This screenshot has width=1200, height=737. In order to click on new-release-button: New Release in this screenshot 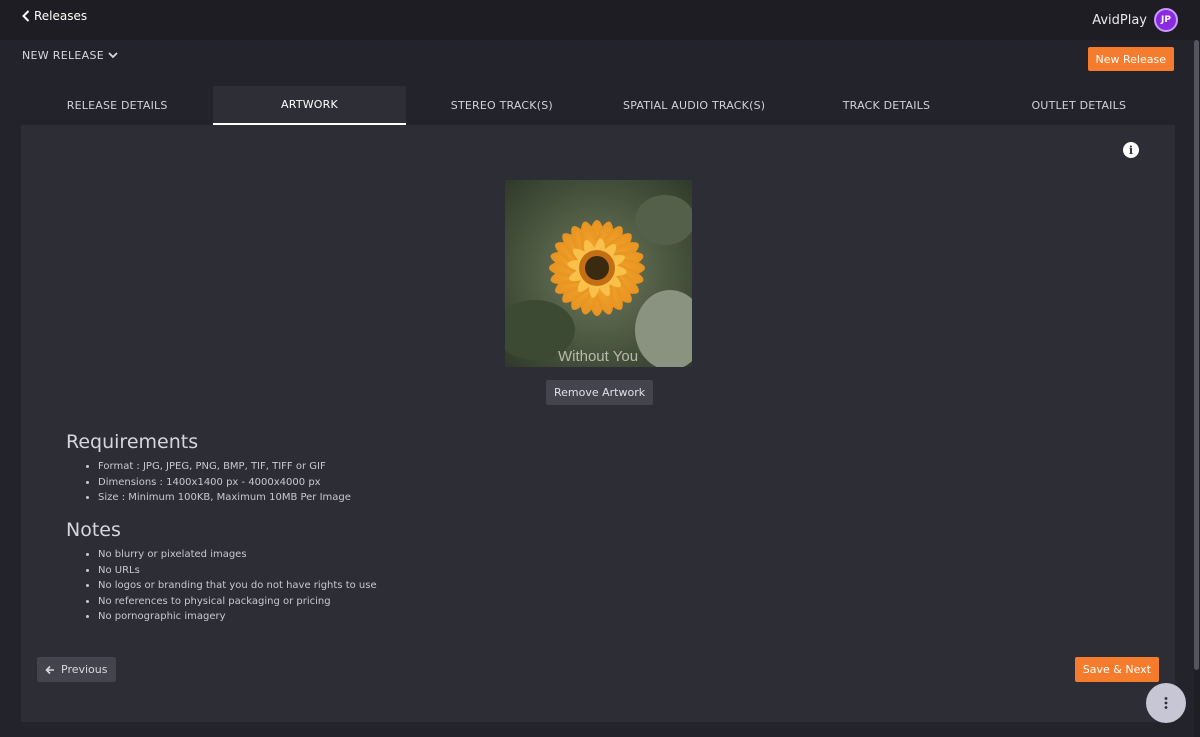, I will do `click(1130, 59)`.